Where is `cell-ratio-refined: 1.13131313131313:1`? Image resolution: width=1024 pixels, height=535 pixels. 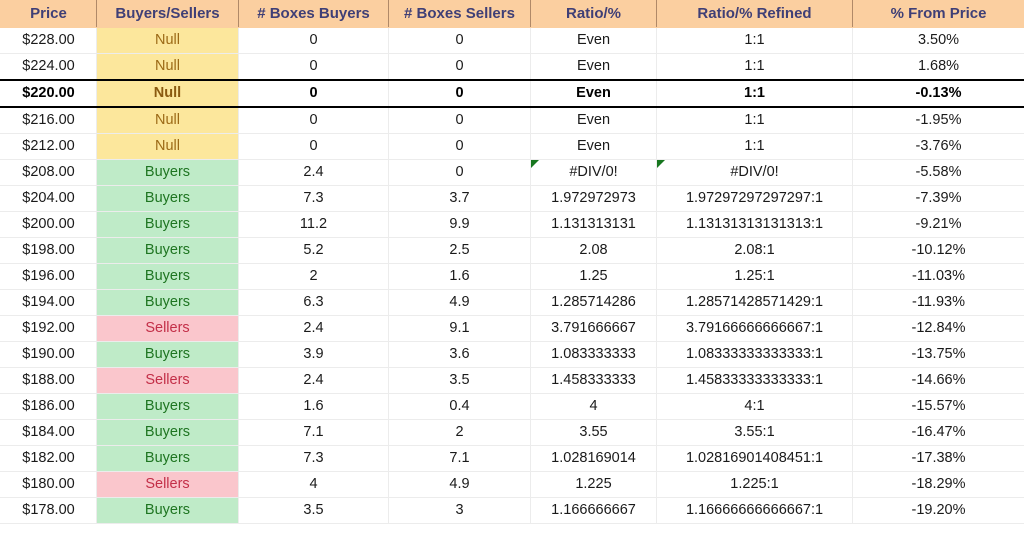
cell-ratio-refined: 1.13131313131313:1 is located at coordinates (754, 224).